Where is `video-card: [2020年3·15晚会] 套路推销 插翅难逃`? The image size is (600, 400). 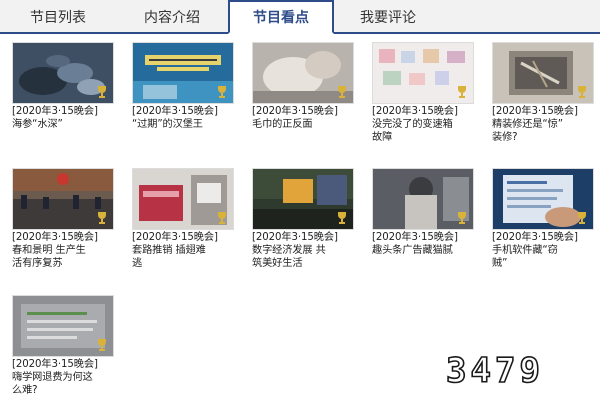 video-card: [2020年3·15晚会] 套路推销 插翅难逃 is located at coordinates (183, 219).